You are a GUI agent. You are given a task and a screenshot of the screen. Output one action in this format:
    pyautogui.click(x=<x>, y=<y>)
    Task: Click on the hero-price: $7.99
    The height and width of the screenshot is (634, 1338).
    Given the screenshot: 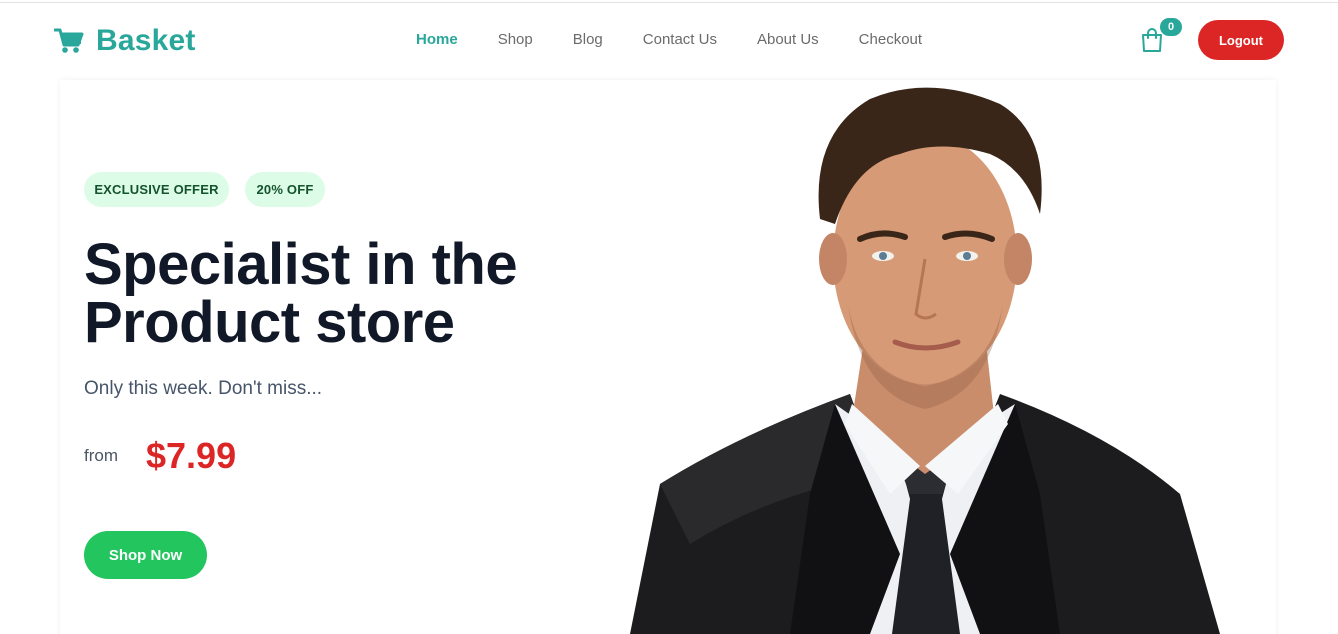 What is the action you would take?
    pyautogui.click(x=191, y=455)
    